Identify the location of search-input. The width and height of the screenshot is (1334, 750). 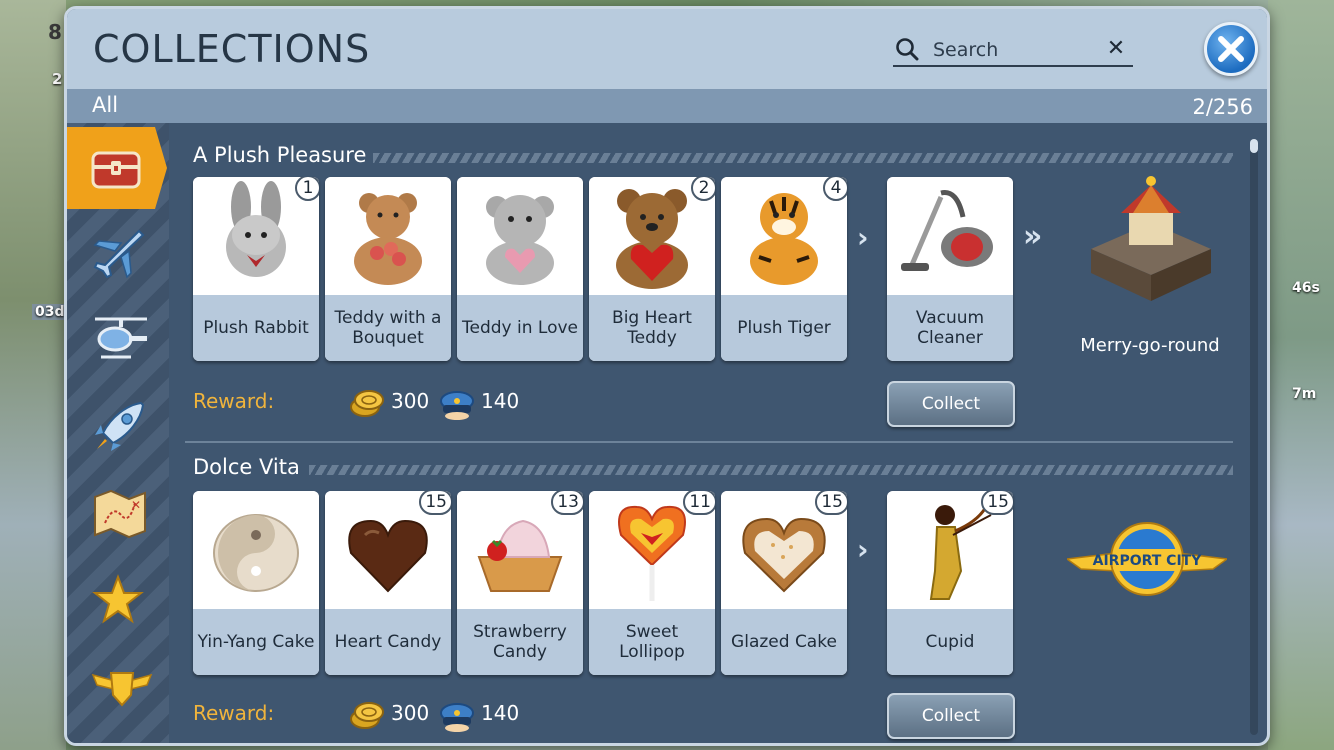
(1013, 50).